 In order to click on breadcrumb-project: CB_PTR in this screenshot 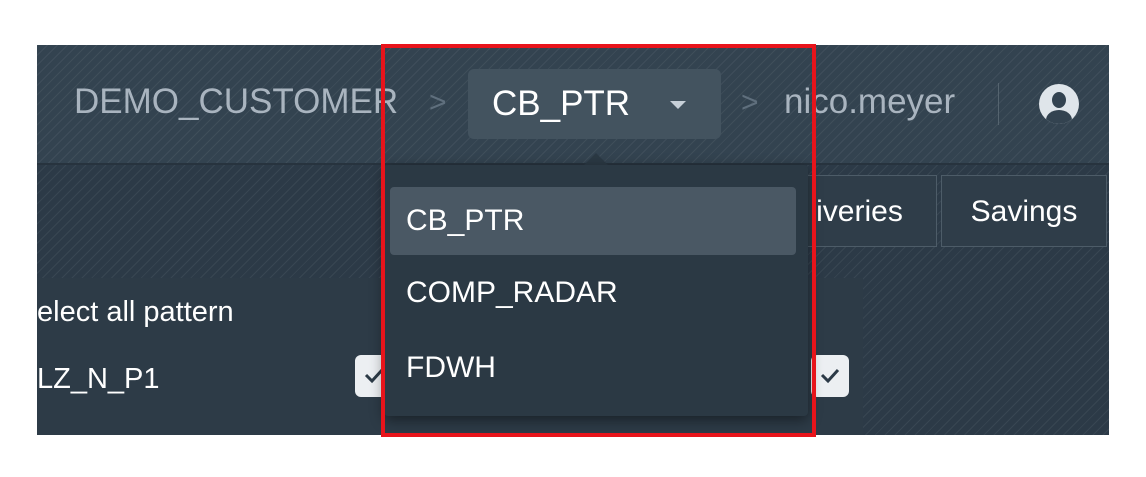, I will do `click(561, 103)`.